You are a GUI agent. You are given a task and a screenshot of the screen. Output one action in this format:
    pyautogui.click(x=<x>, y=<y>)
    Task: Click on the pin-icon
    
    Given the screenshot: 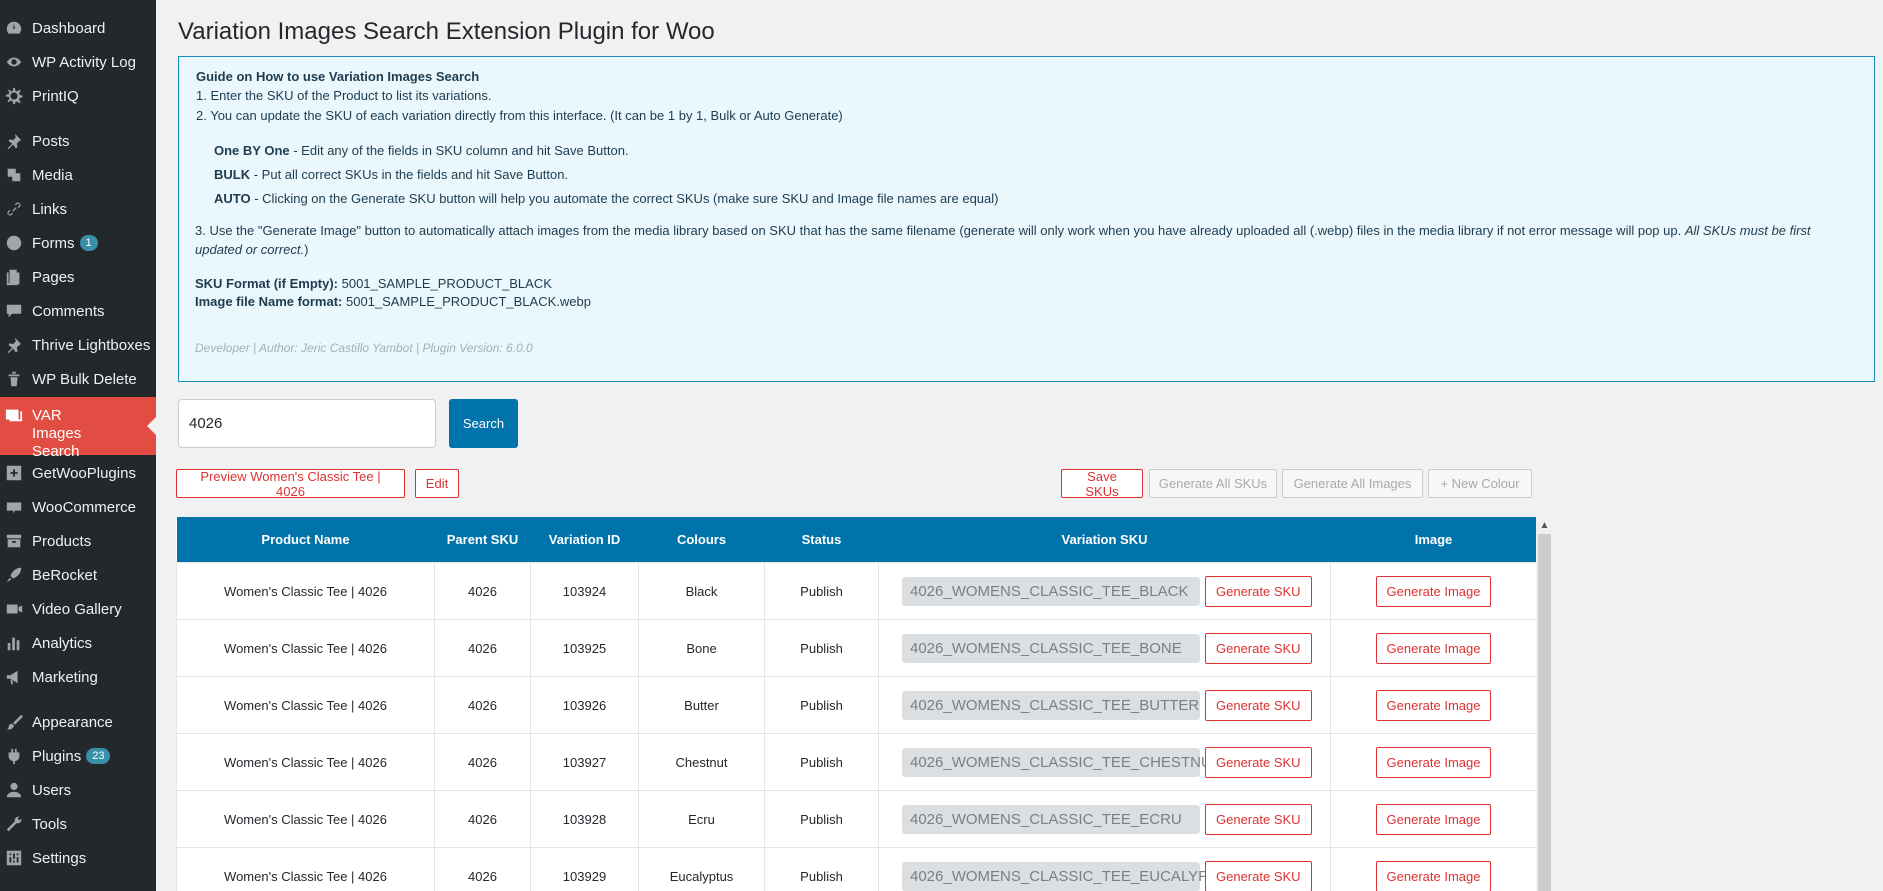 What is the action you would take?
    pyautogui.click(x=14, y=141)
    